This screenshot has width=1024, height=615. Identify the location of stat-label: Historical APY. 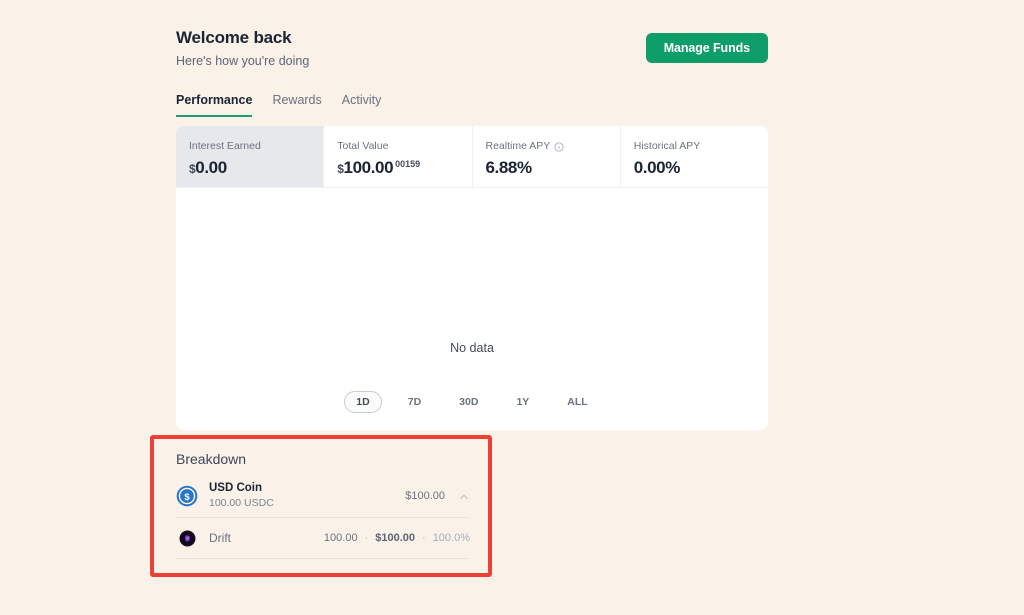
(667, 146).